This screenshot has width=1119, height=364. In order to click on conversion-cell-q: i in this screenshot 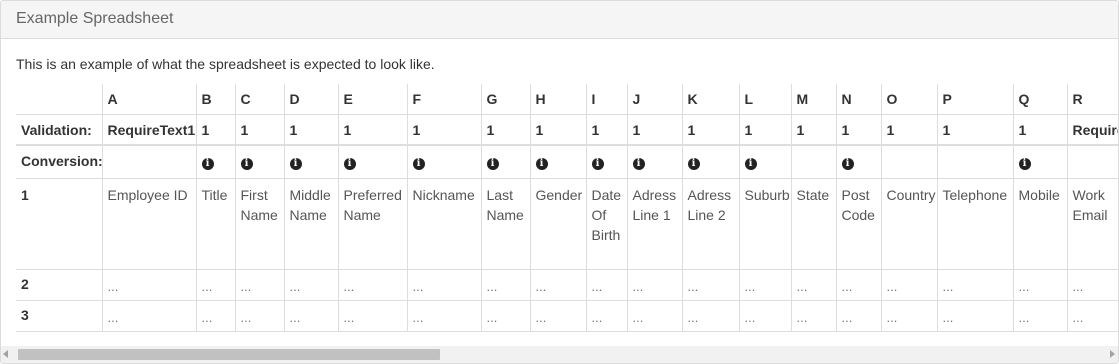, I will do `click(1040, 161)`.